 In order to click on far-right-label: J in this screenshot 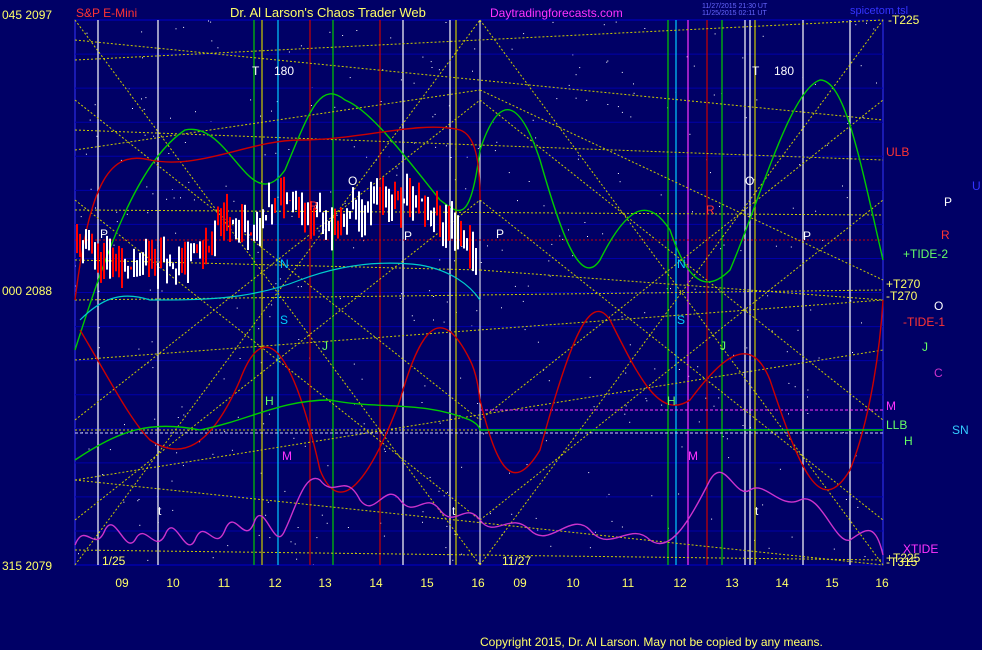, I will do `click(925, 347)`.